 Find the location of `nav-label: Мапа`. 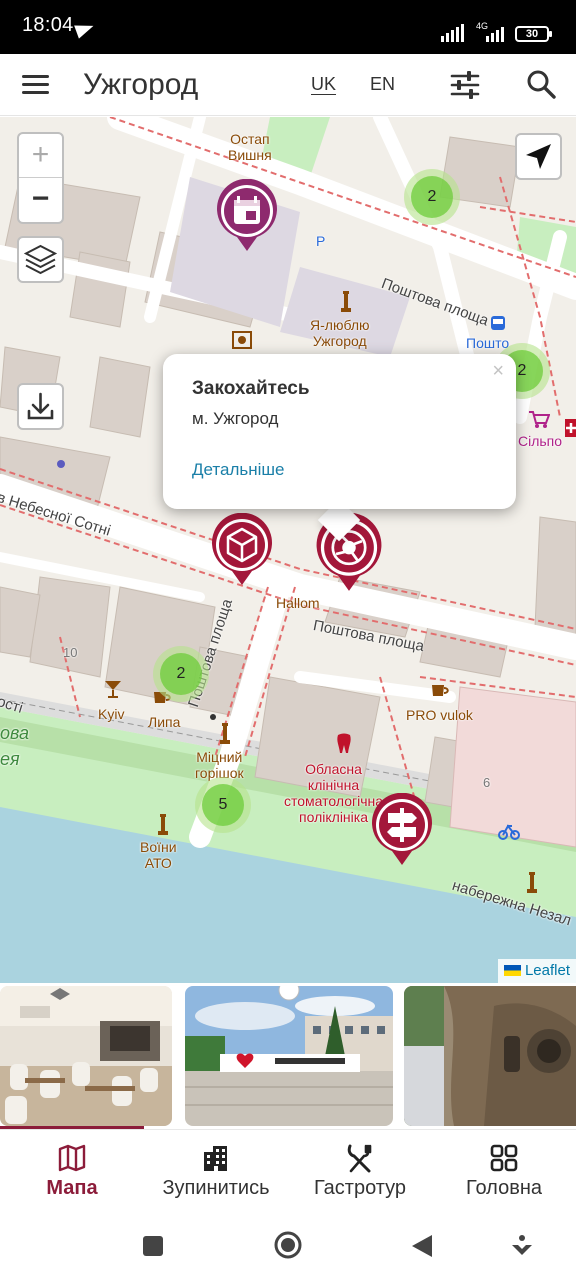

nav-label: Мапа is located at coordinates (72, 1188).